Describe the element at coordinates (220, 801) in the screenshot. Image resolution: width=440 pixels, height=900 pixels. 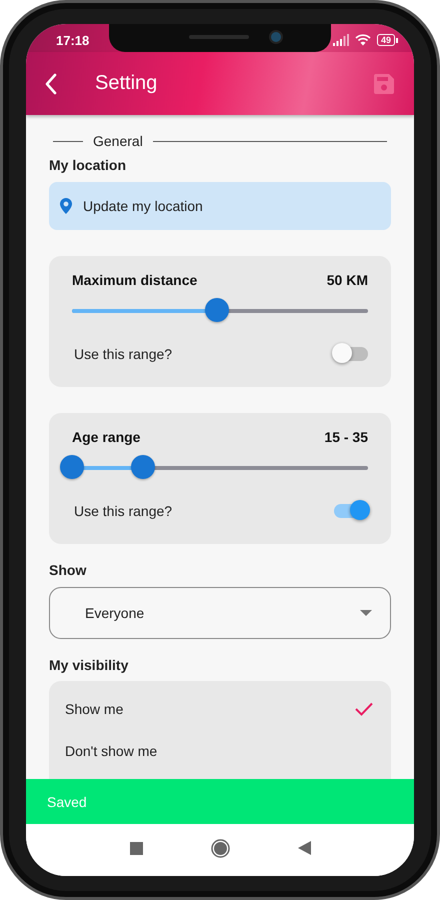
I see `saved-snackbar: Saved` at that location.